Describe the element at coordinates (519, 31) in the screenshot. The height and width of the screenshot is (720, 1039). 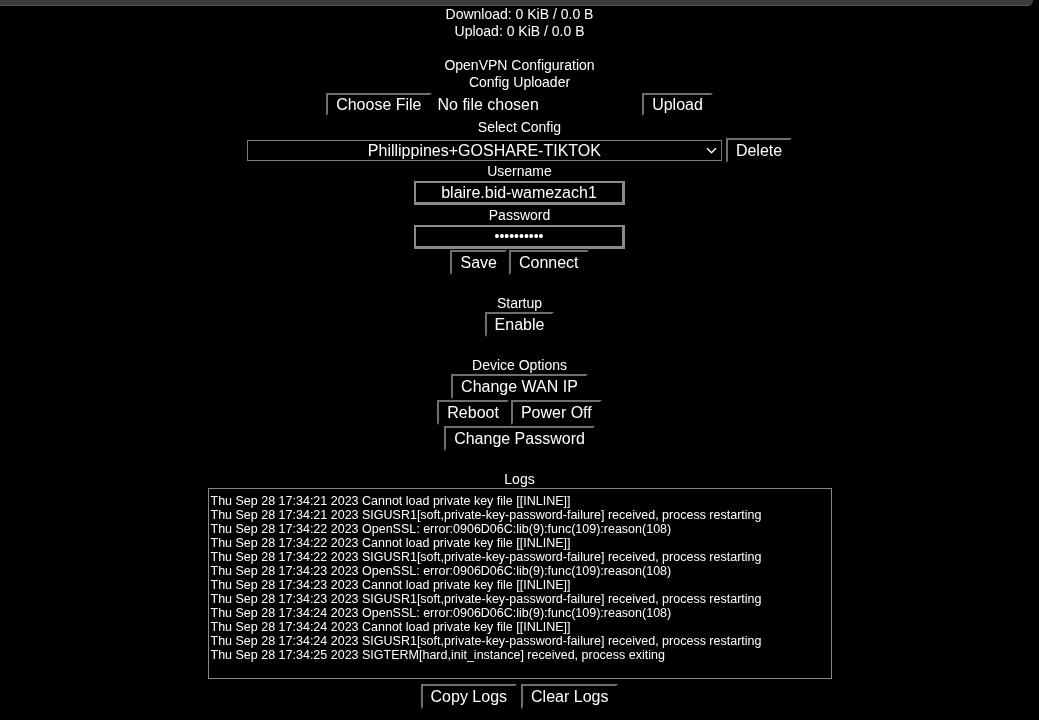
I see `traffic-stat-text: Upload: 0 KiB / 0.0 B` at that location.